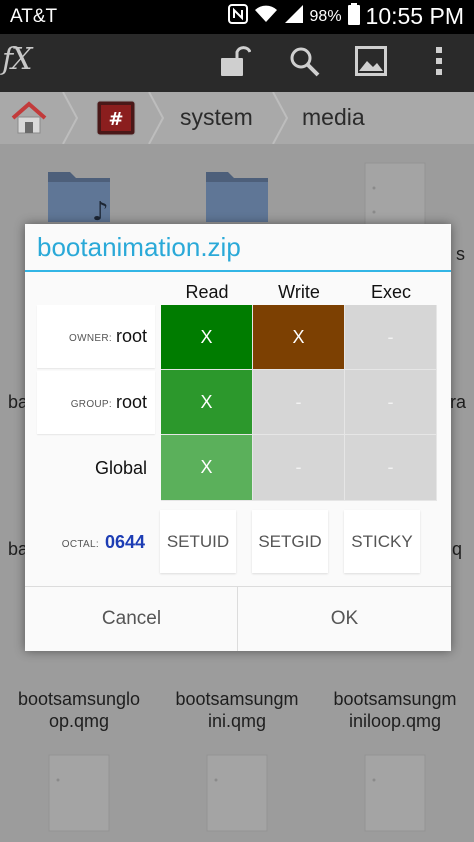  Describe the element at coordinates (131, 336) in the screenshot. I see `owner-value: root` at that location.